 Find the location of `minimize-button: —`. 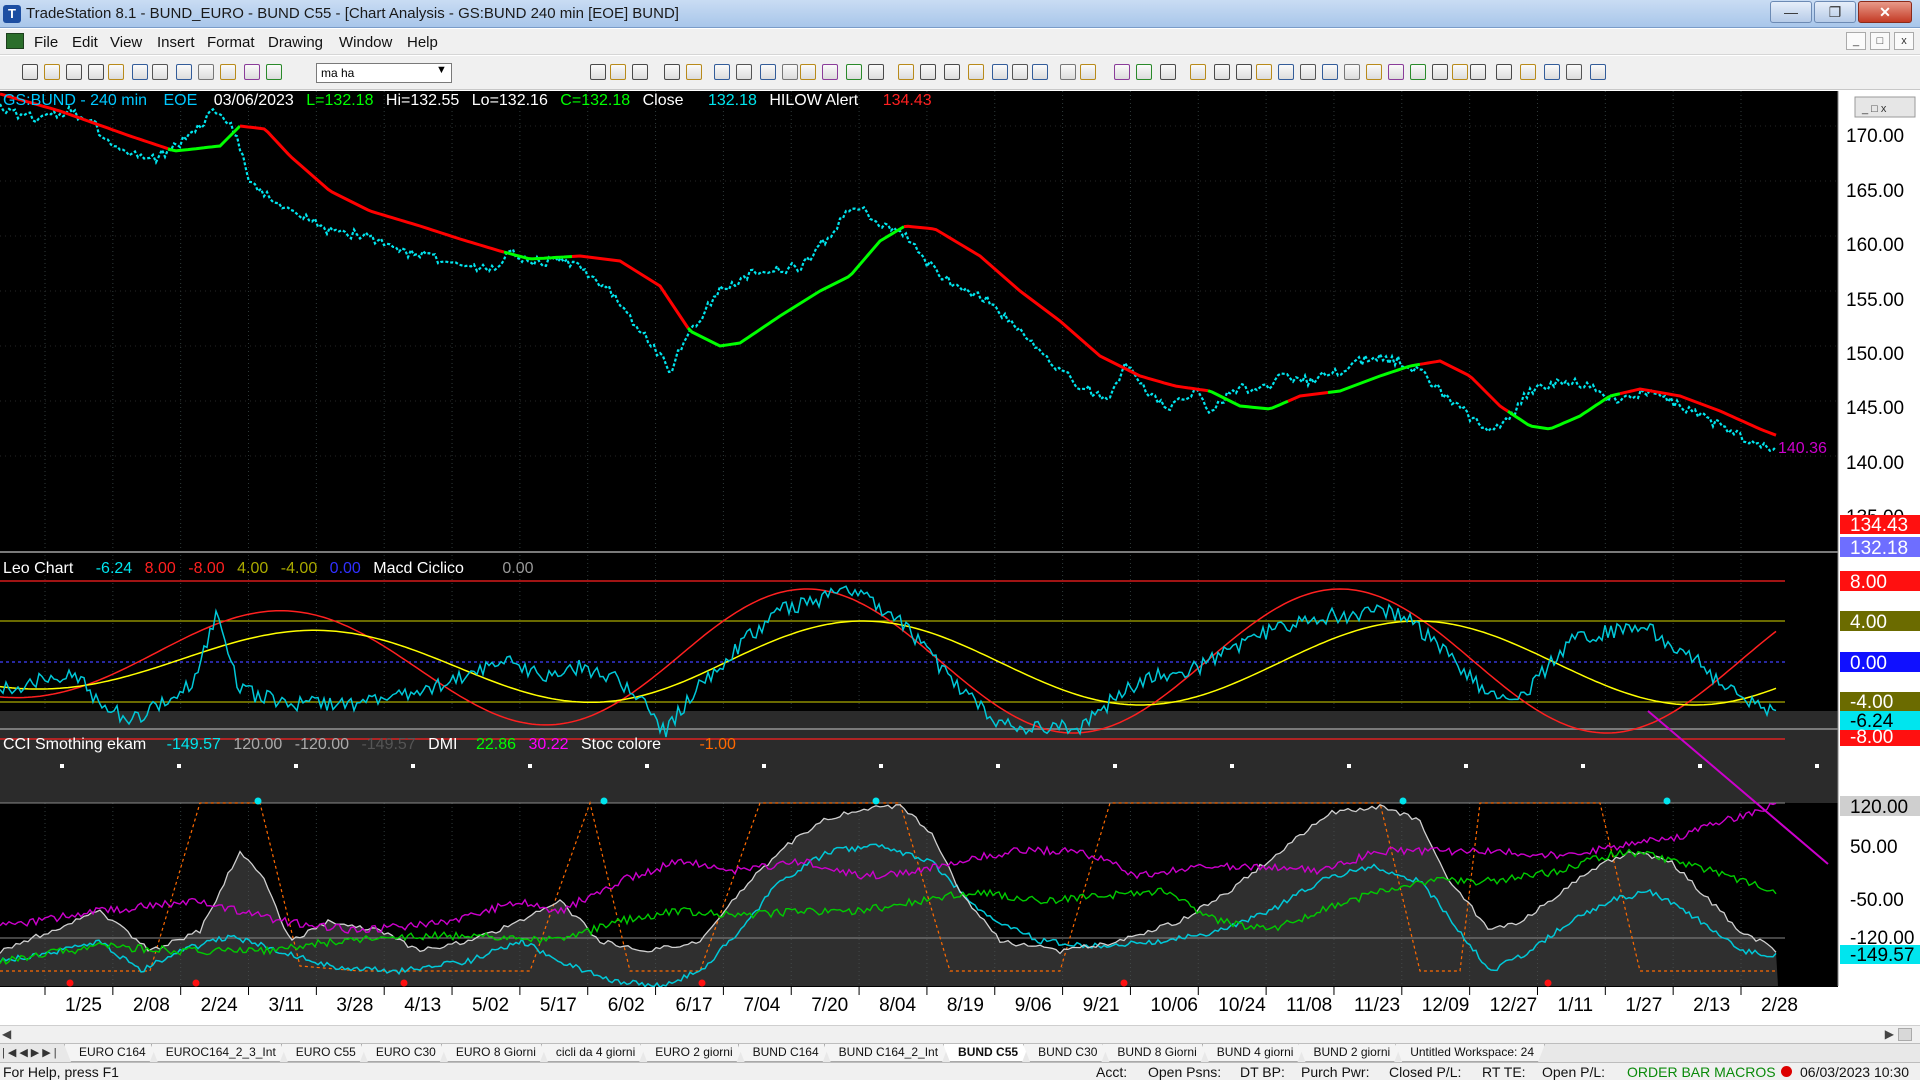

minimize-button: — is located at coordinates (1791, 12).